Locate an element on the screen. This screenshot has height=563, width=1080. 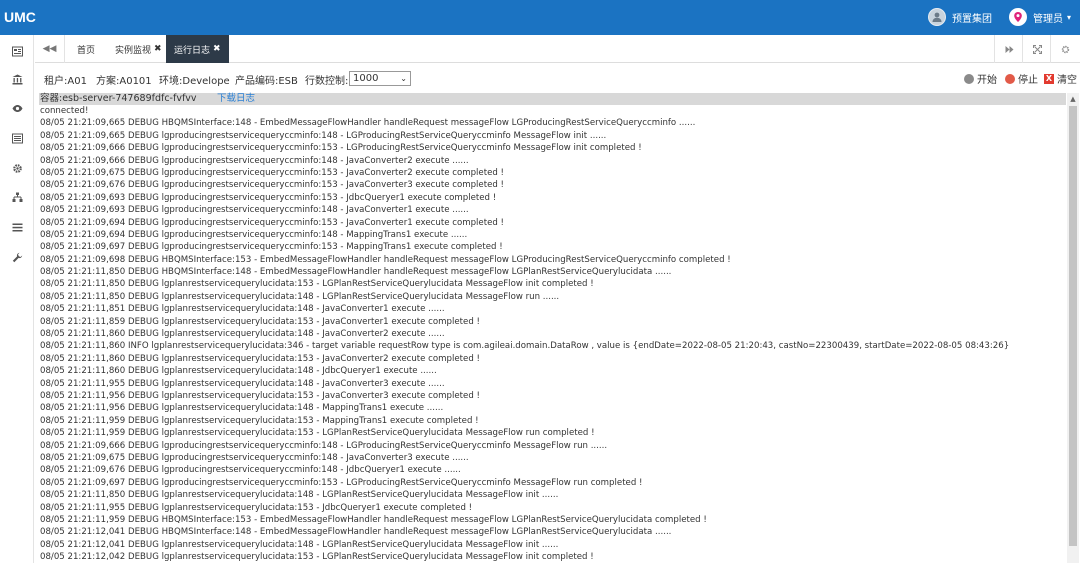
rows-control-select: 1000 ⌄ is located at coordinates (380, 78).